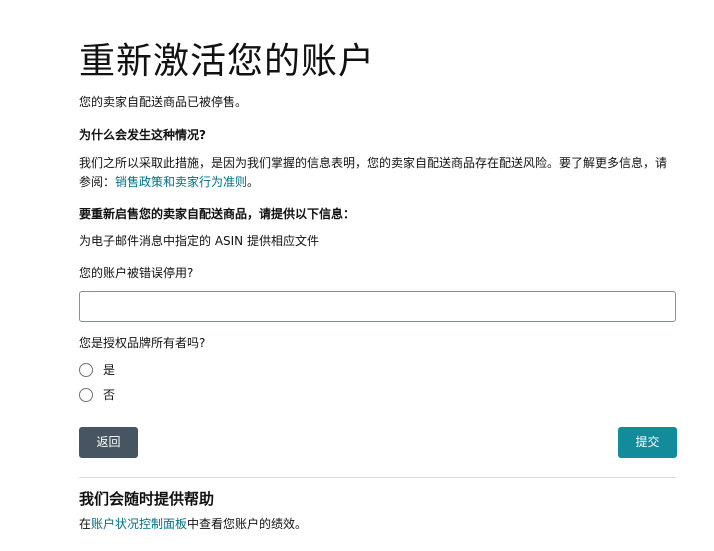 The image size is (714, 551). Describe the element at coordinates (109, 370) in the screenshot. I see `radio-option-label: 是` at that location.